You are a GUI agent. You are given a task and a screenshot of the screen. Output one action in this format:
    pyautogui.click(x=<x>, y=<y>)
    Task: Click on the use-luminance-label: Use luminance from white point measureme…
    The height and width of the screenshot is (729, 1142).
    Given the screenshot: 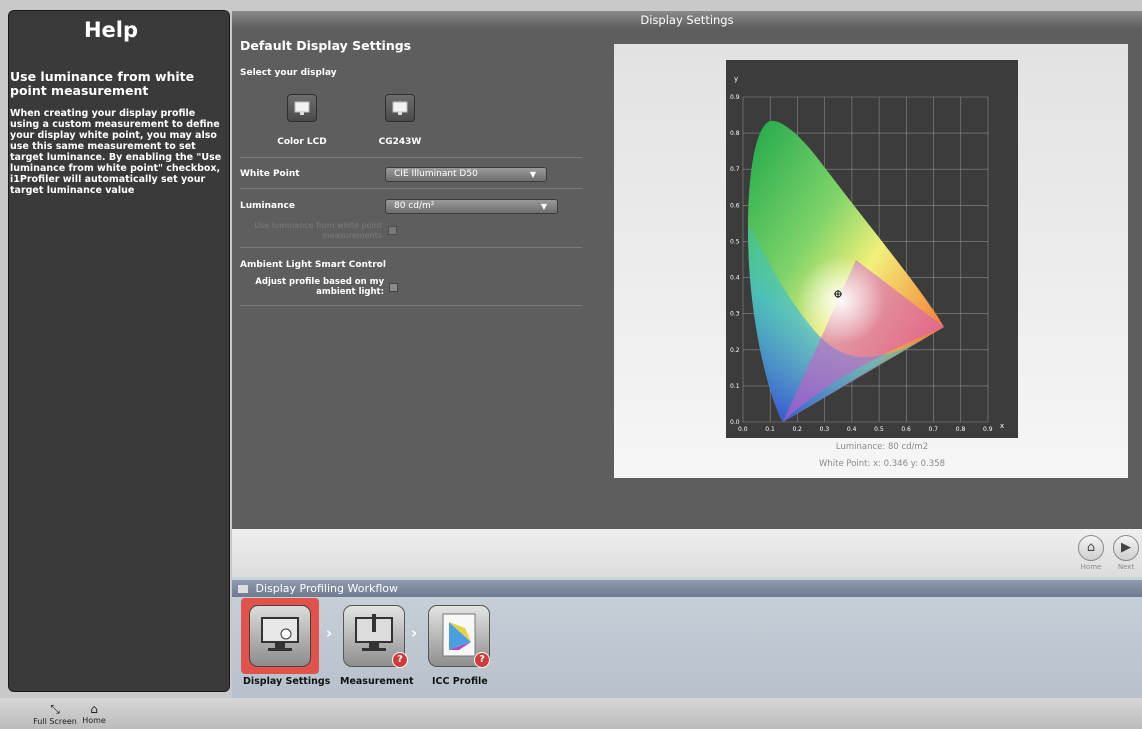 What is the action you would take?
    pyautogui.click(x=318, y=230)
    